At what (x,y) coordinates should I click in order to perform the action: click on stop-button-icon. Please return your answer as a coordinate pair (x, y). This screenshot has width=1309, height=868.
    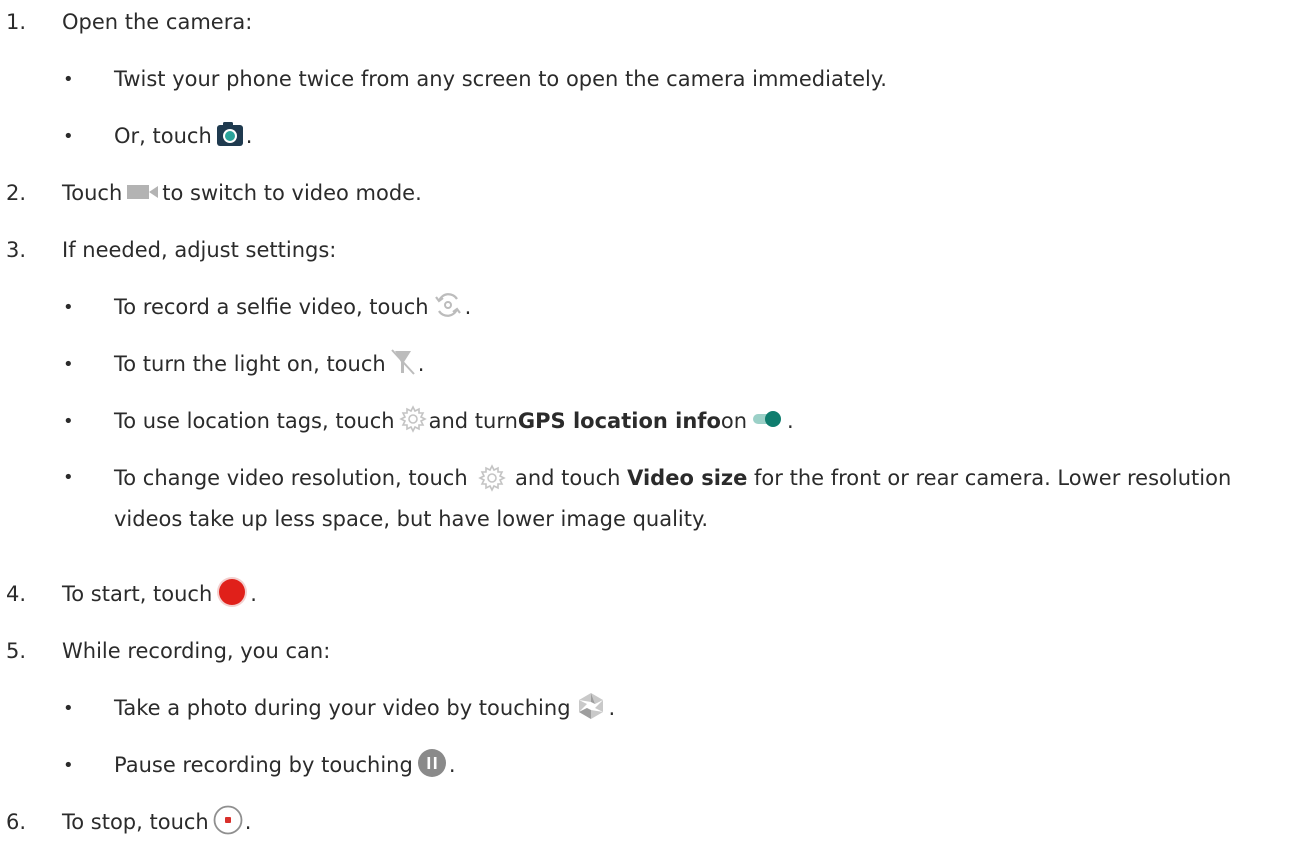
    Looking at the image, I should click on (228, 822).